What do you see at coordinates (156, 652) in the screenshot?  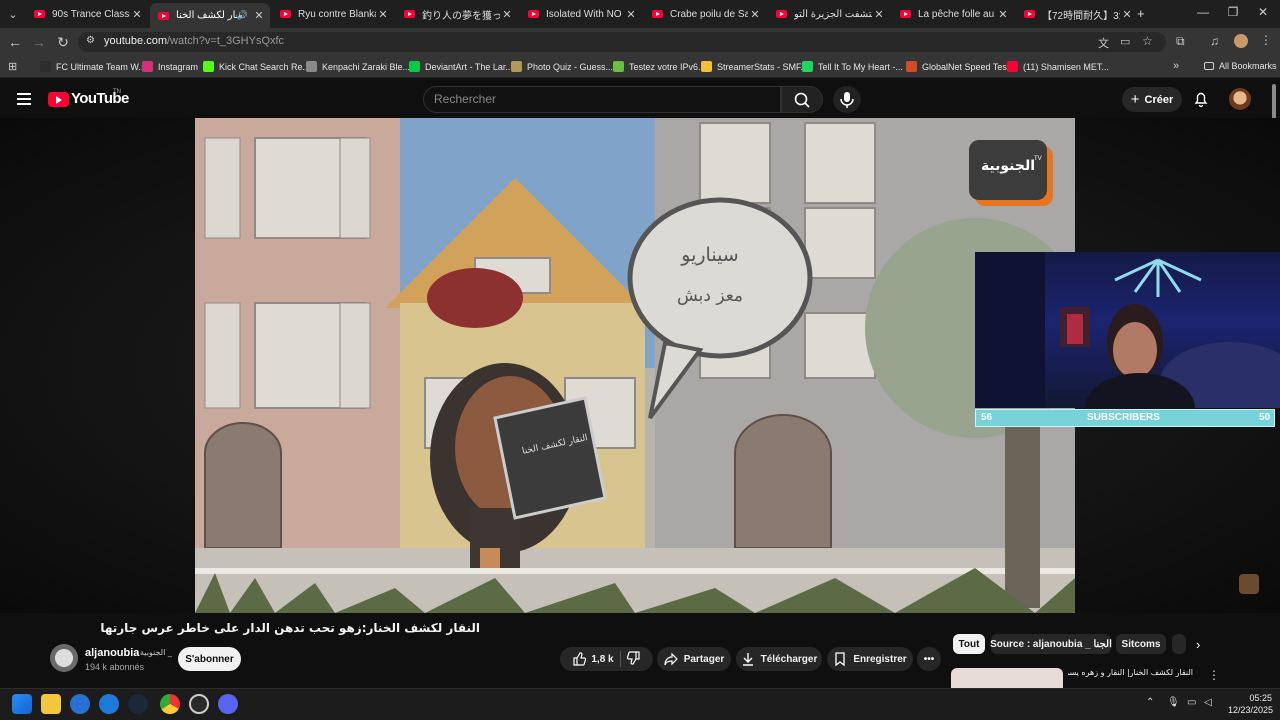 I see `channel-name-arabic: الجنوبية _` at bounding box center [156, 652].